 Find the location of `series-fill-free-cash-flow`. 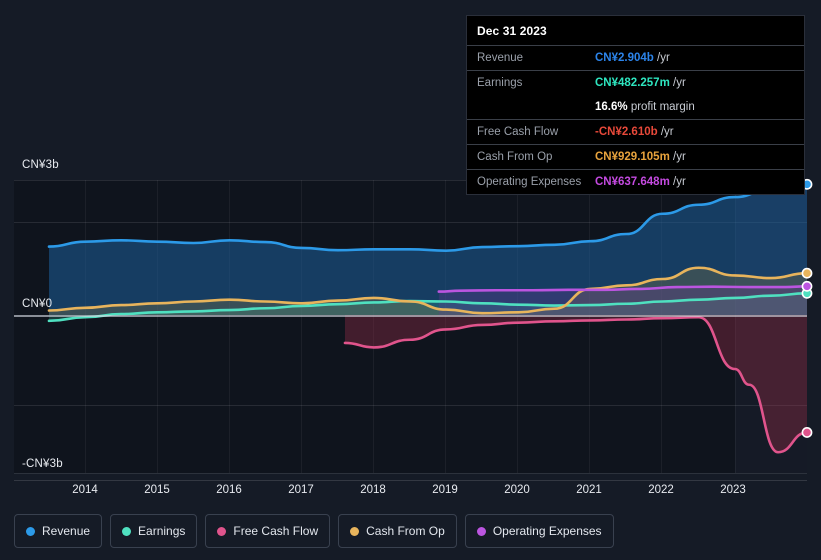

series-fill-free-cash-flow is located at coordinates (575, 384).